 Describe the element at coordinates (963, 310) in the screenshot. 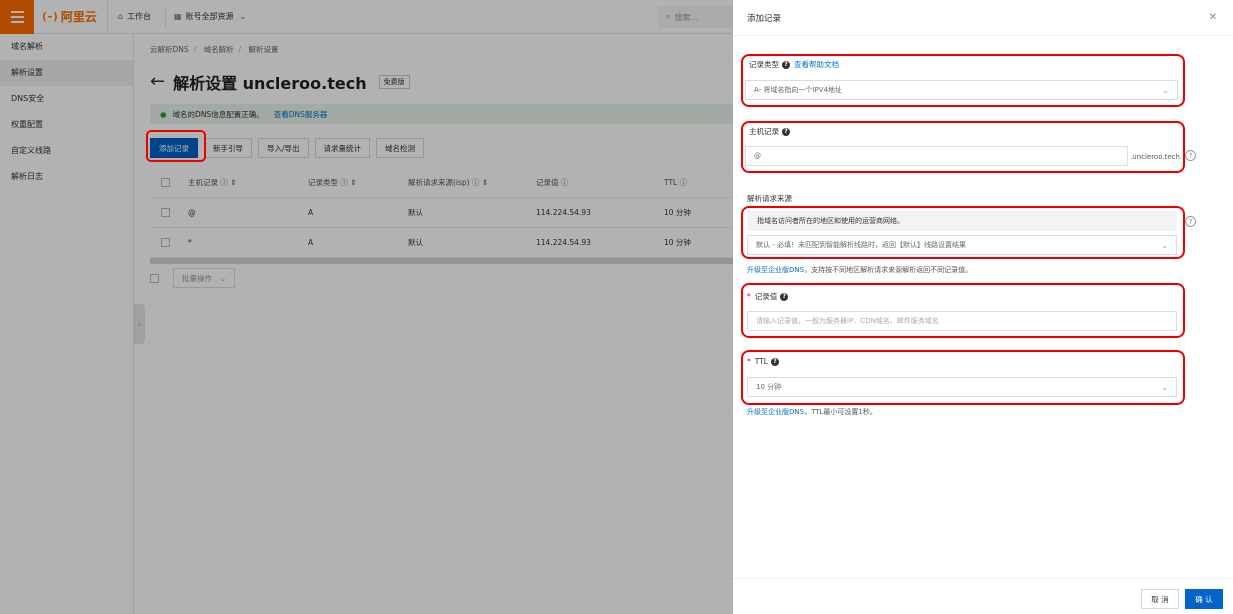

I see `highlight-record-value` at that location.